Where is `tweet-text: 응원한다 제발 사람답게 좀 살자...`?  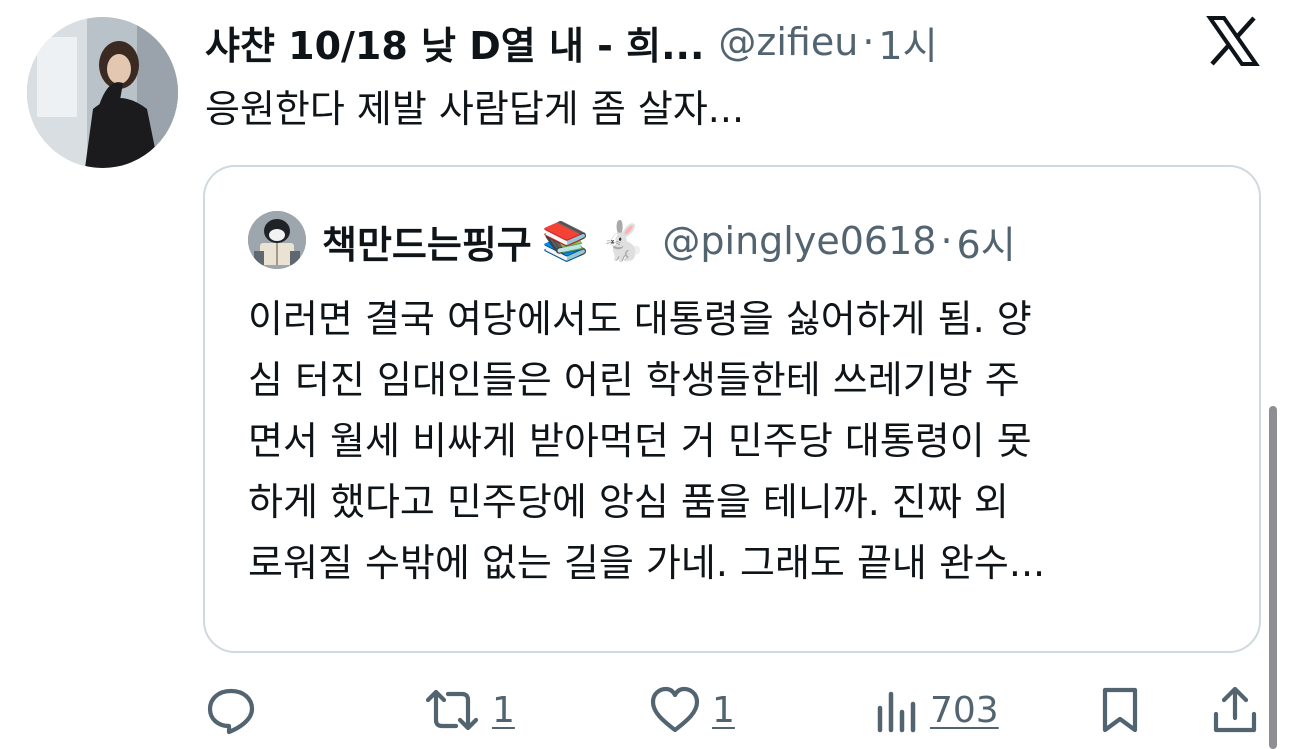
tweet-text: 응원한다 제발 사람답게 좀 살자... is located at coordinates (475, 109).